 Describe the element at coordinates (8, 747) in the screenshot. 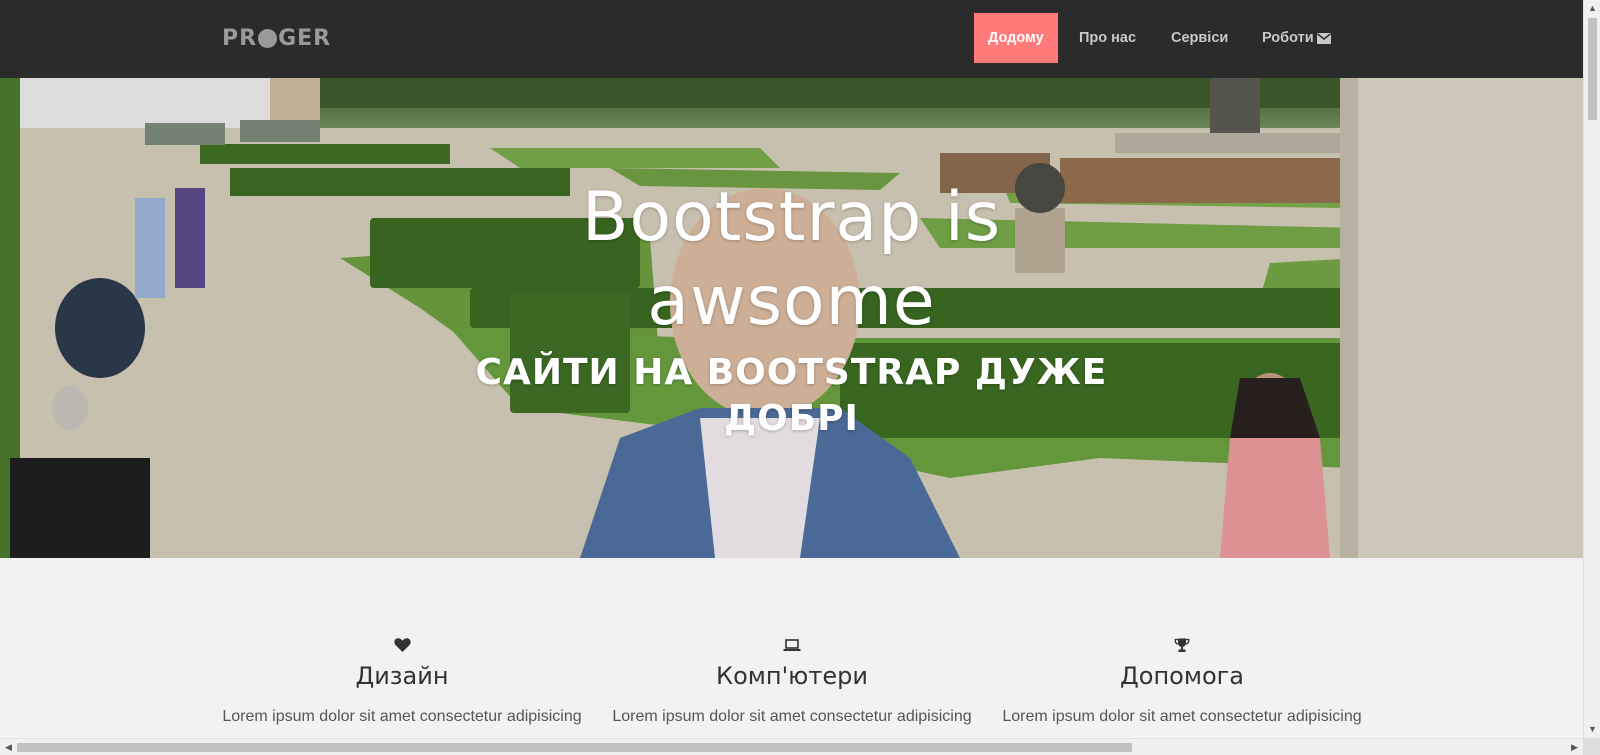

I see `scroll-left-icon: ◀` at that location.